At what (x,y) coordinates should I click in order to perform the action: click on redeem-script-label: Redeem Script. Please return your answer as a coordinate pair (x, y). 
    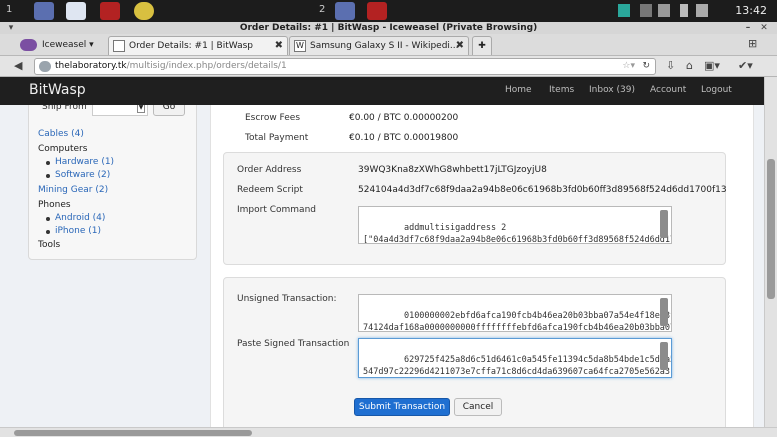
    Looking at the image, I should click on (270, 190).